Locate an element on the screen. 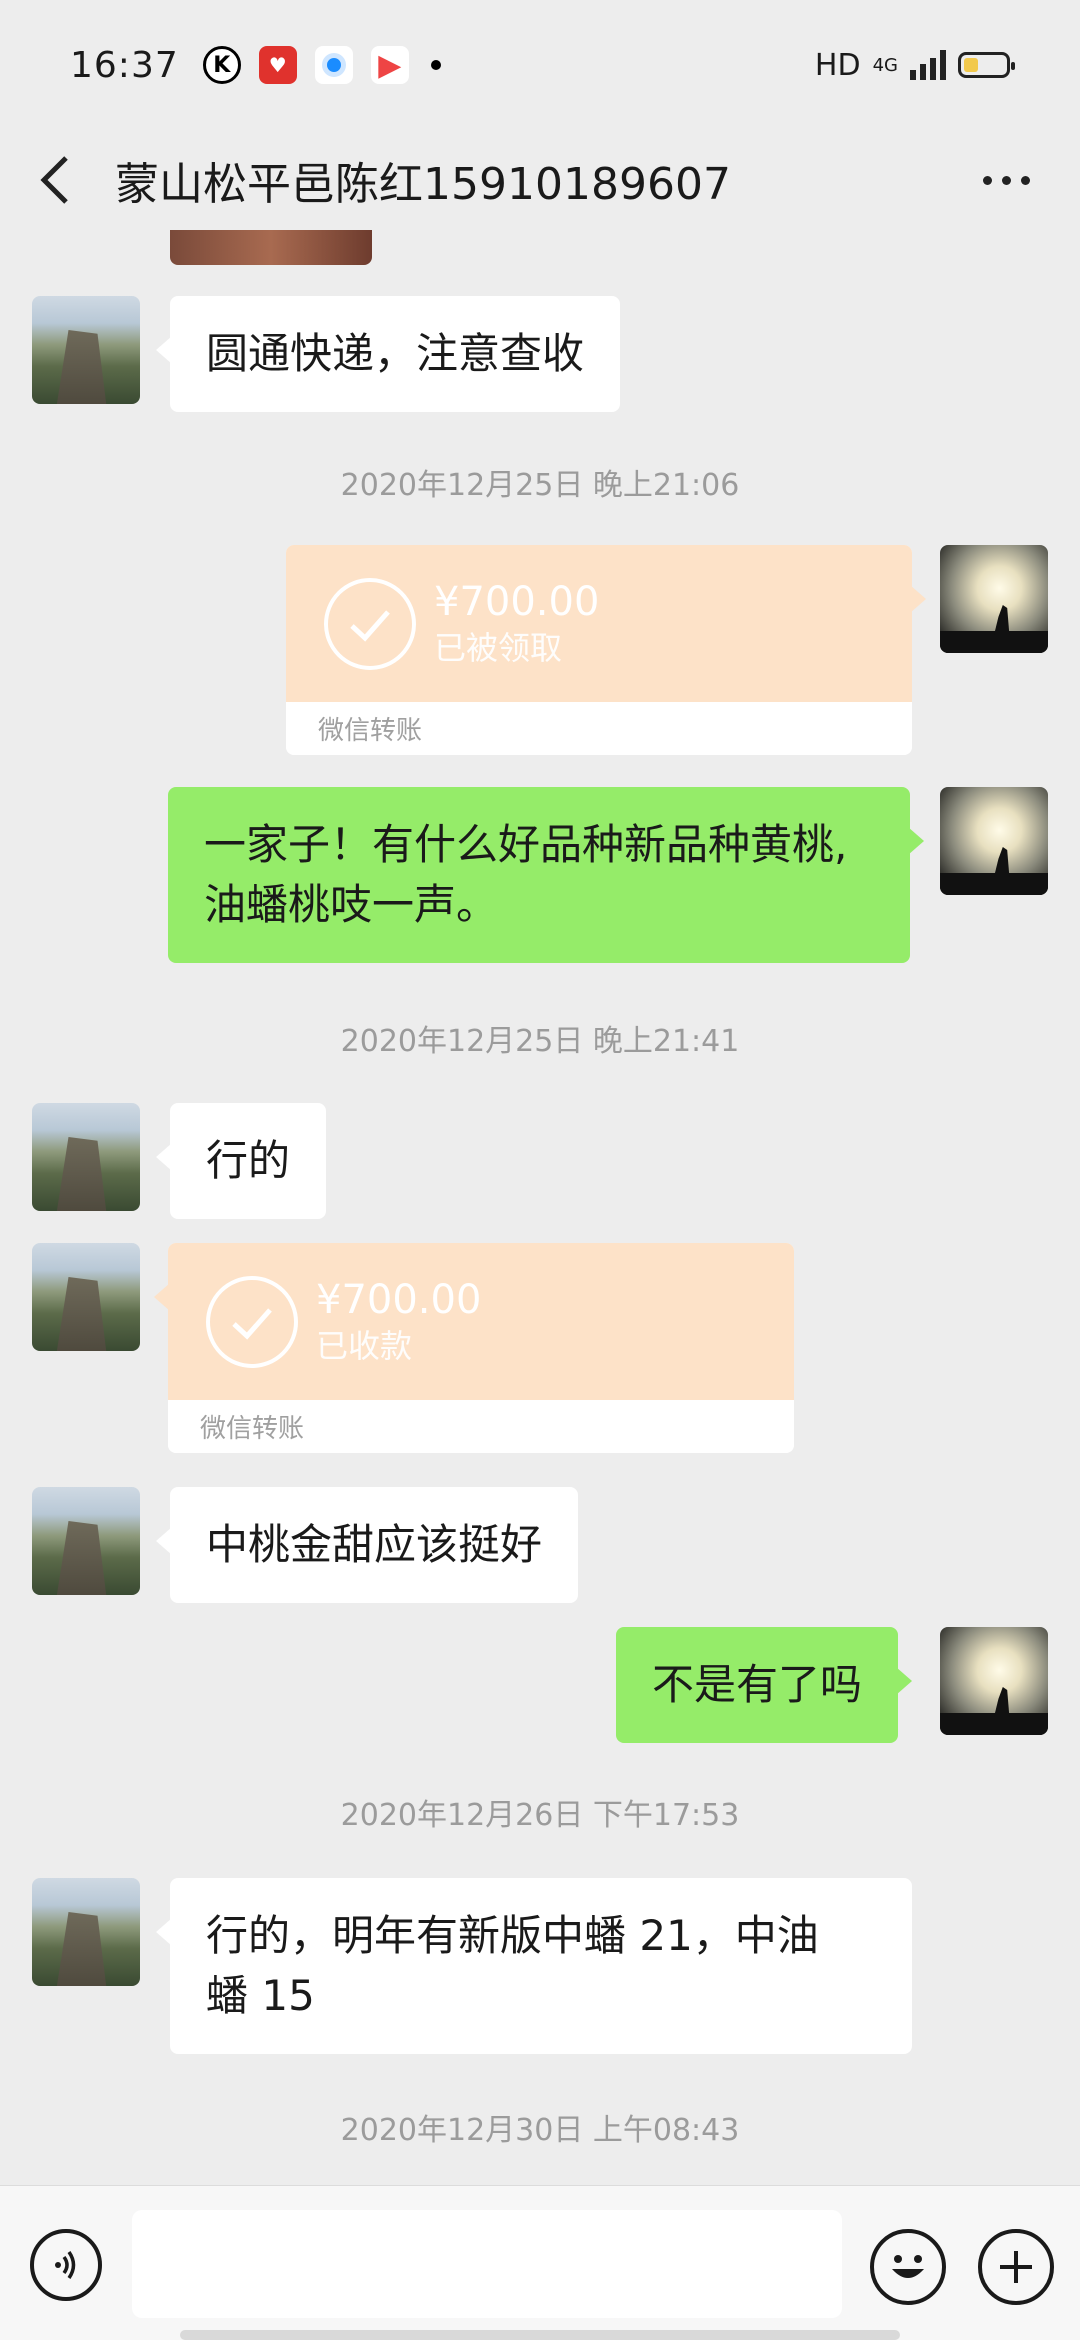 The width and height of the screenshot is (1080, 2340). page-title: 蒙山松平邑陈红15910189607 is located at coordinates (423, 184).